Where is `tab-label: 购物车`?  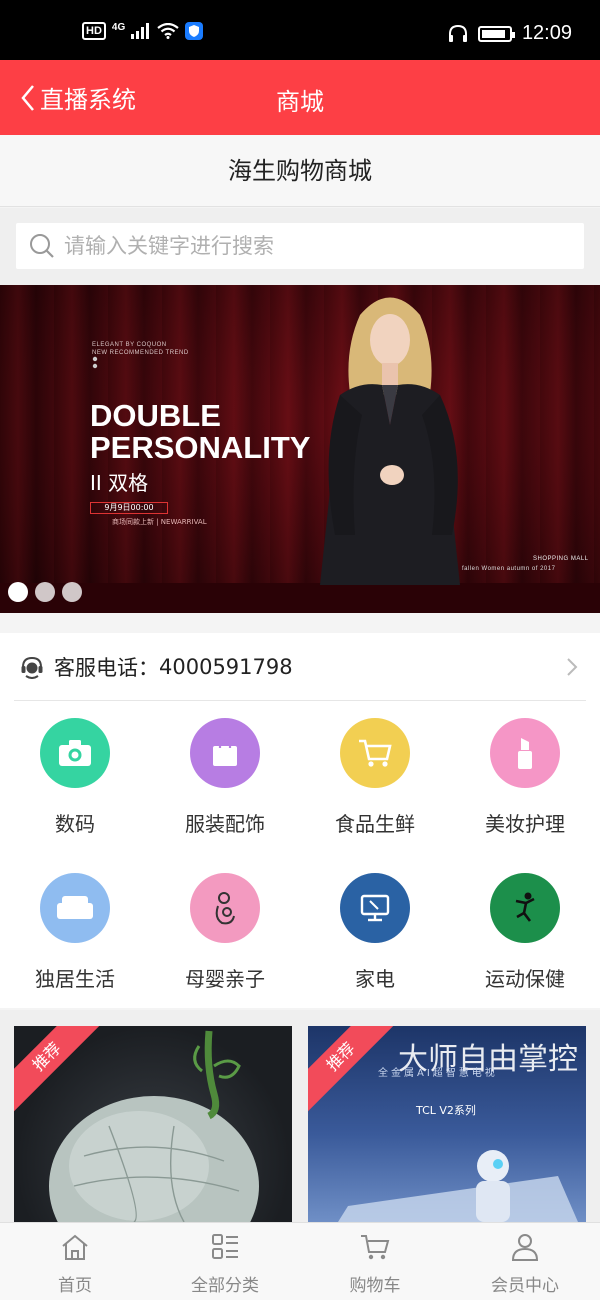
tab-label: 购物车 is located at coordinates (375, 1286).